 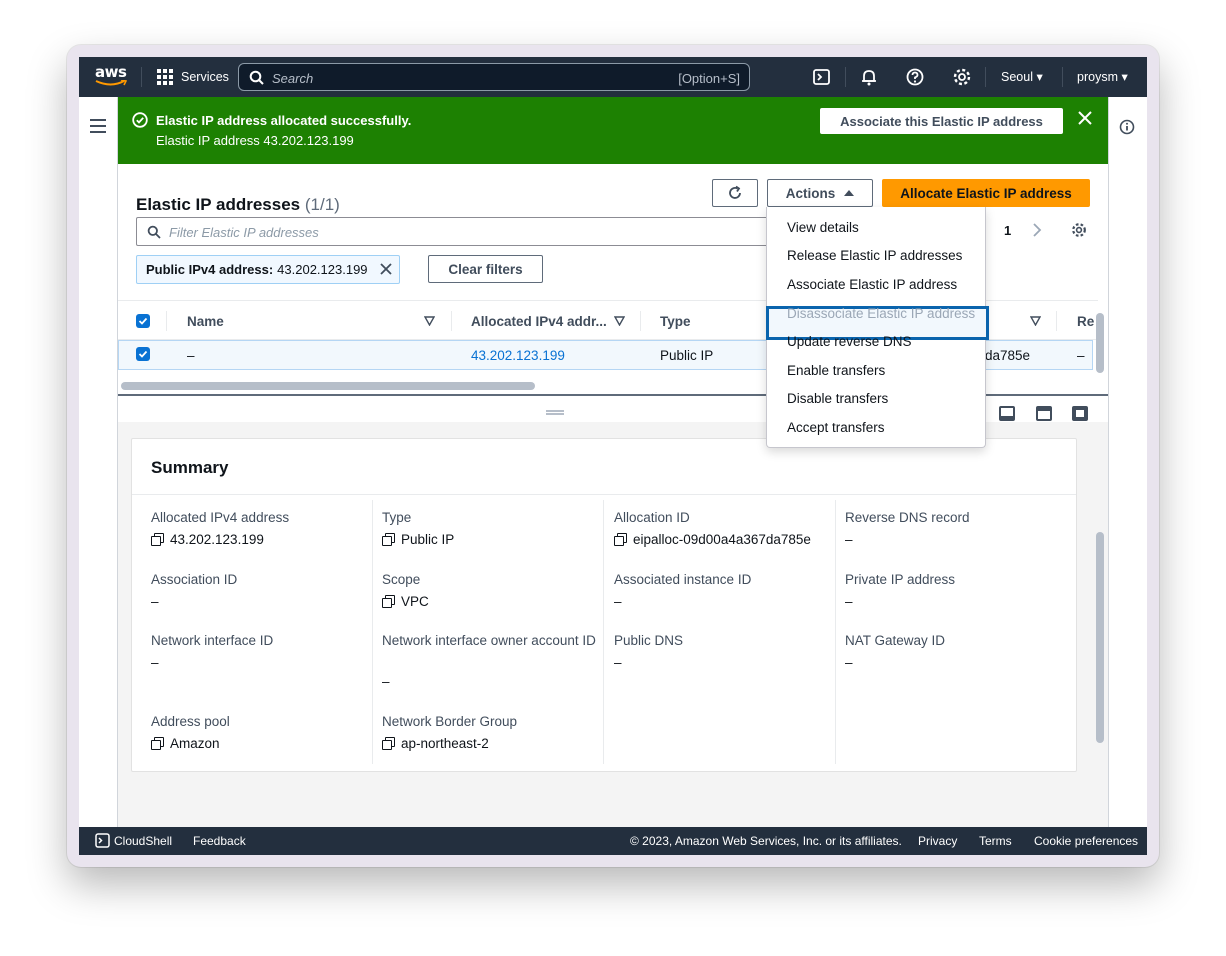 I want to click on column-header-name: Name, so click(x=205, y=321).